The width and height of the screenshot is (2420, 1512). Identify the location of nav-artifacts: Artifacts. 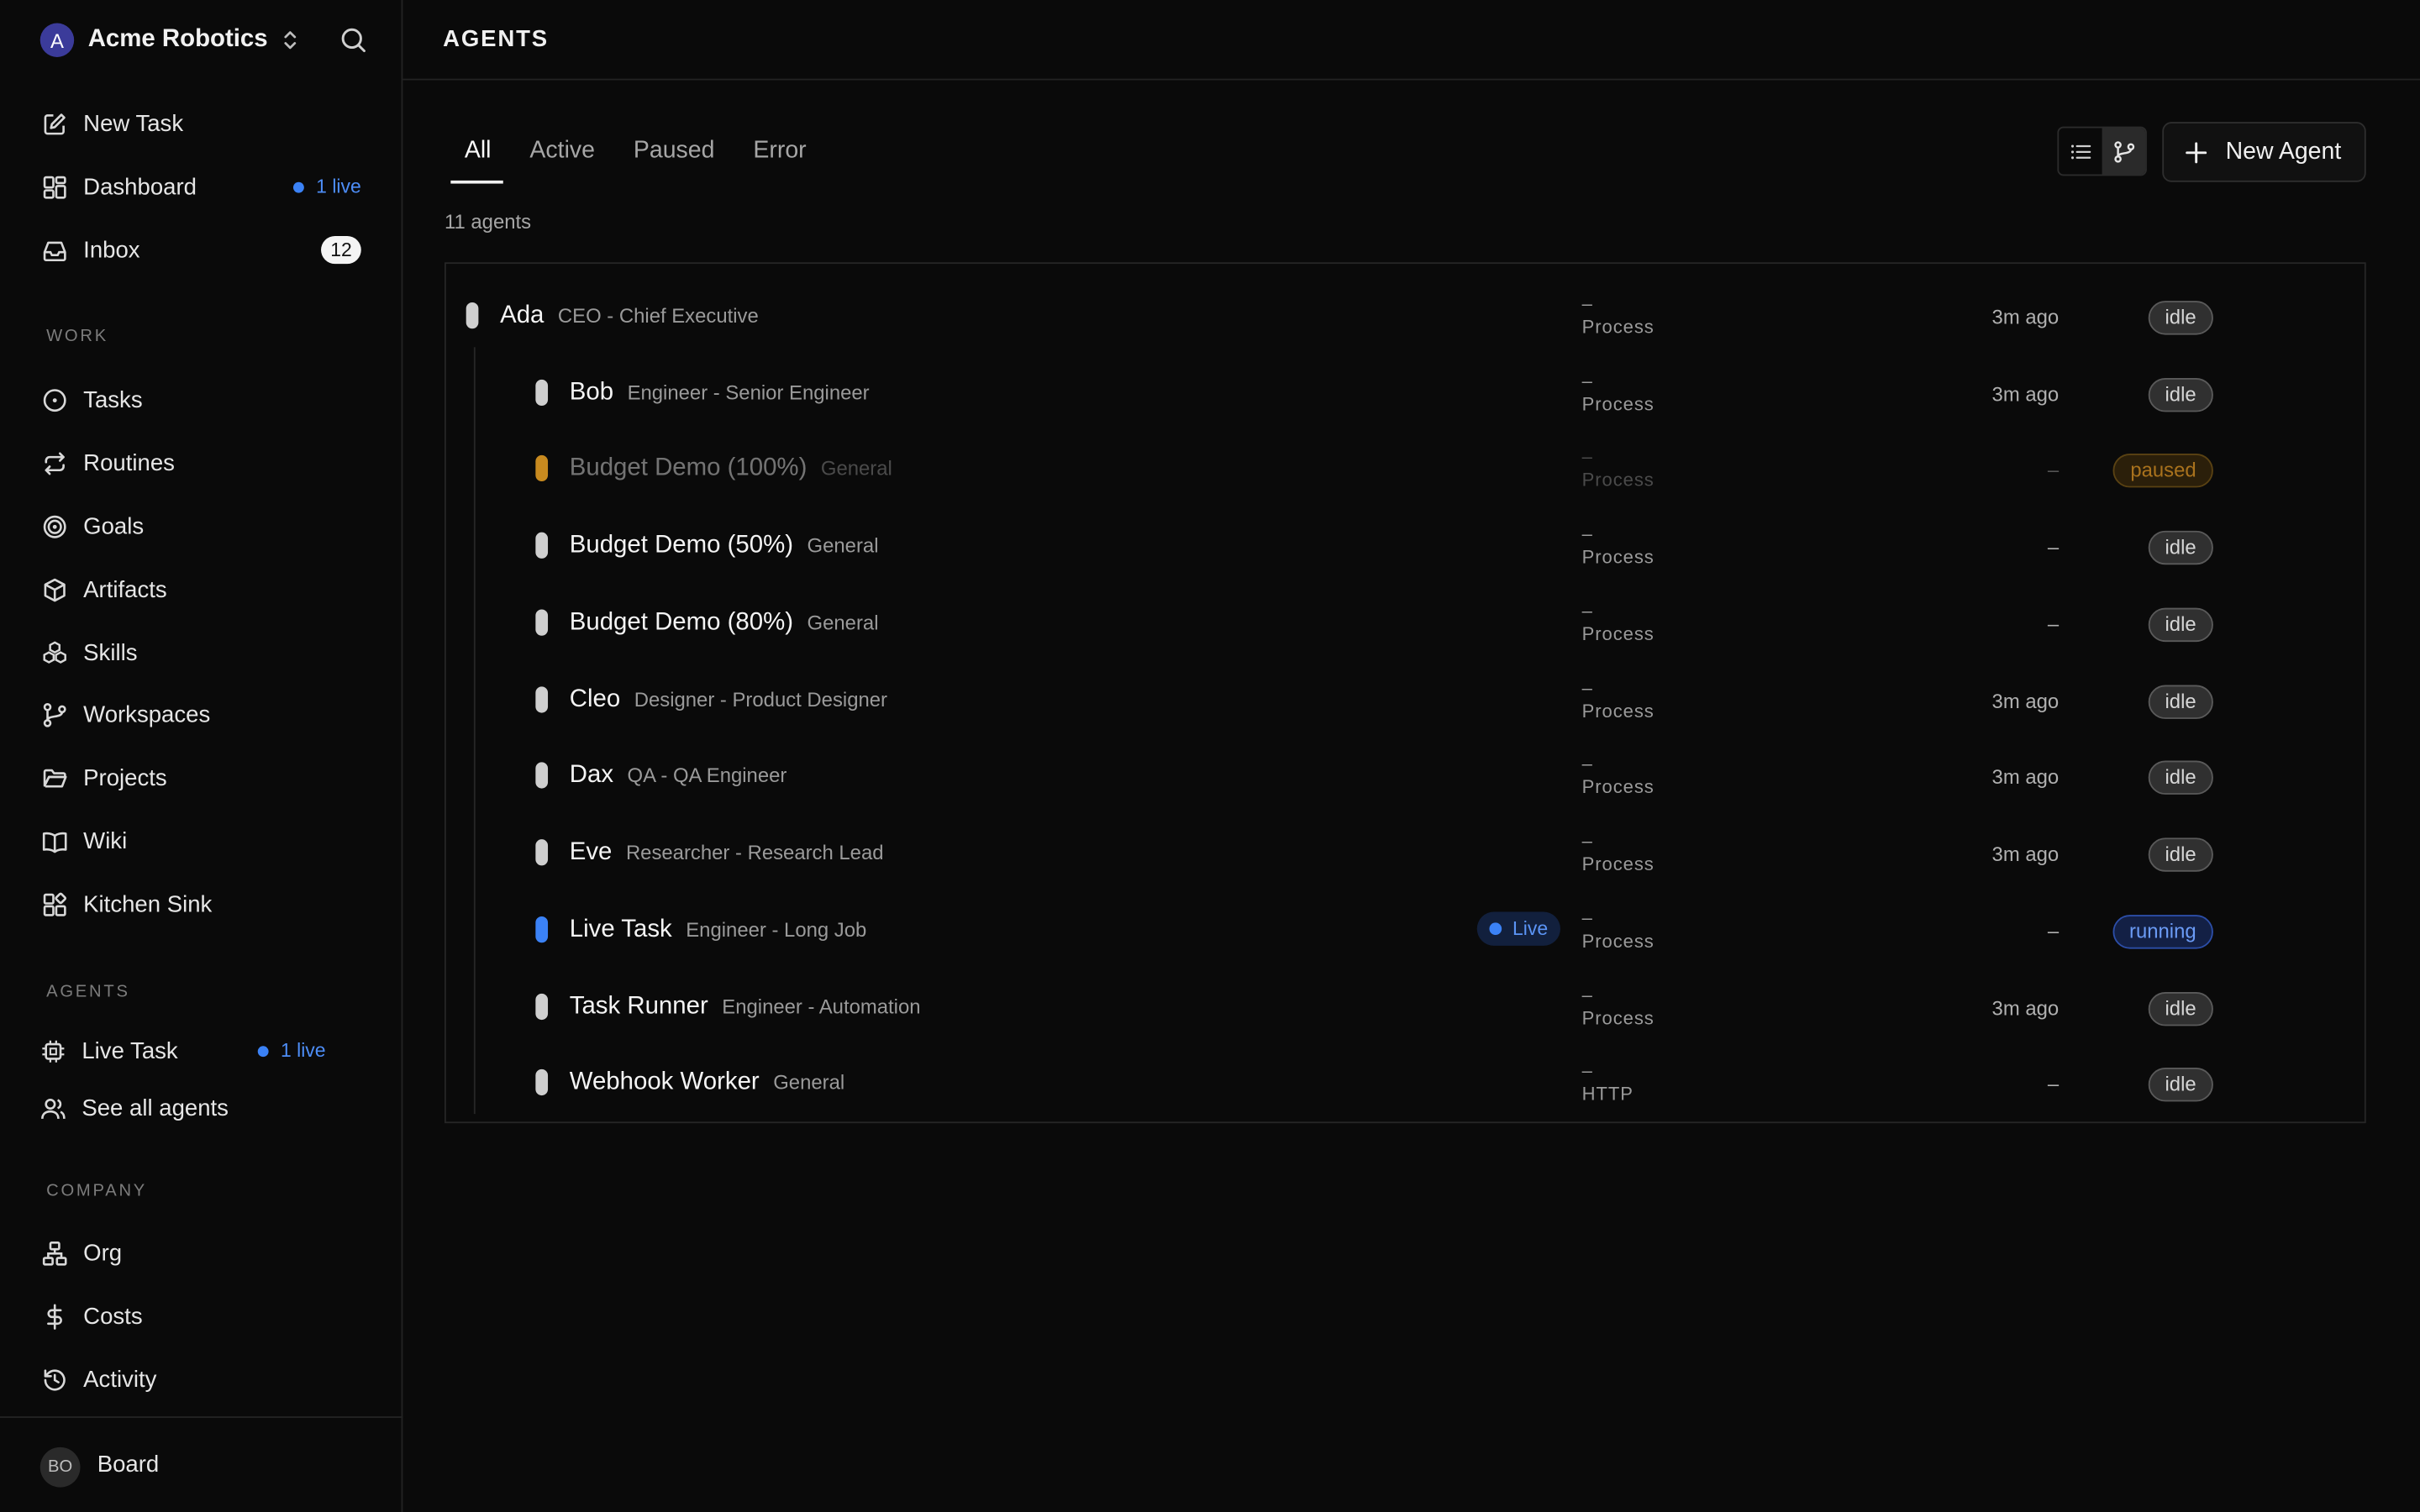
(203, 590).